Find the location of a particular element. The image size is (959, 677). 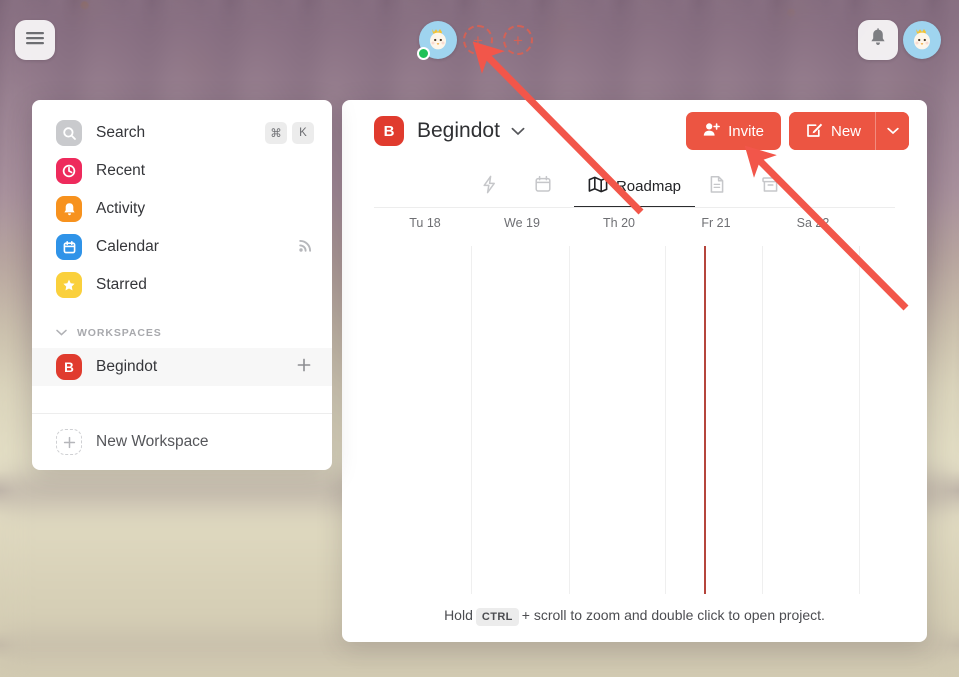

hint-key-ctrl: CTRL is located at coordinates (497, 617).